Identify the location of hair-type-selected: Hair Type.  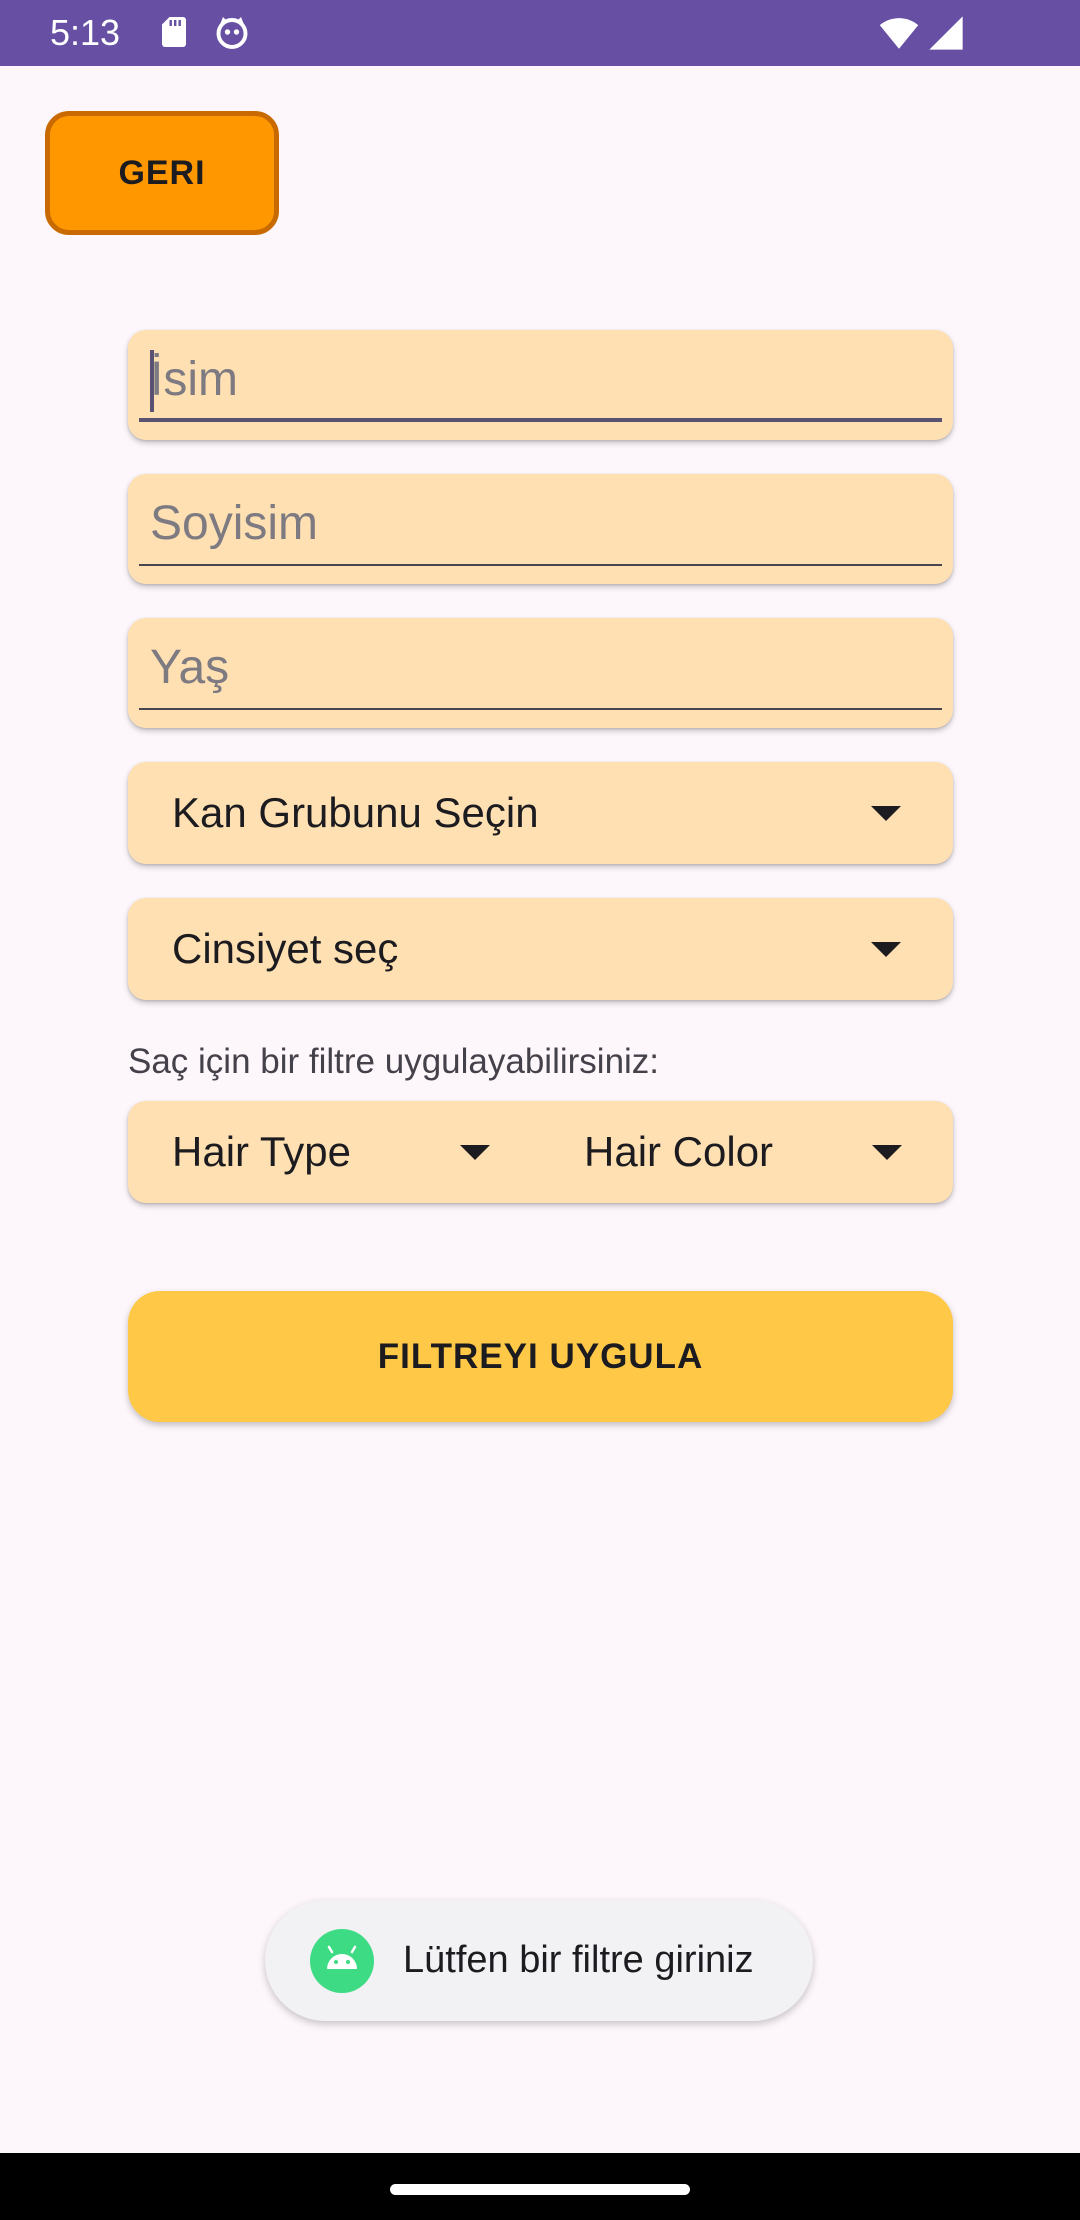
(261, 1151).